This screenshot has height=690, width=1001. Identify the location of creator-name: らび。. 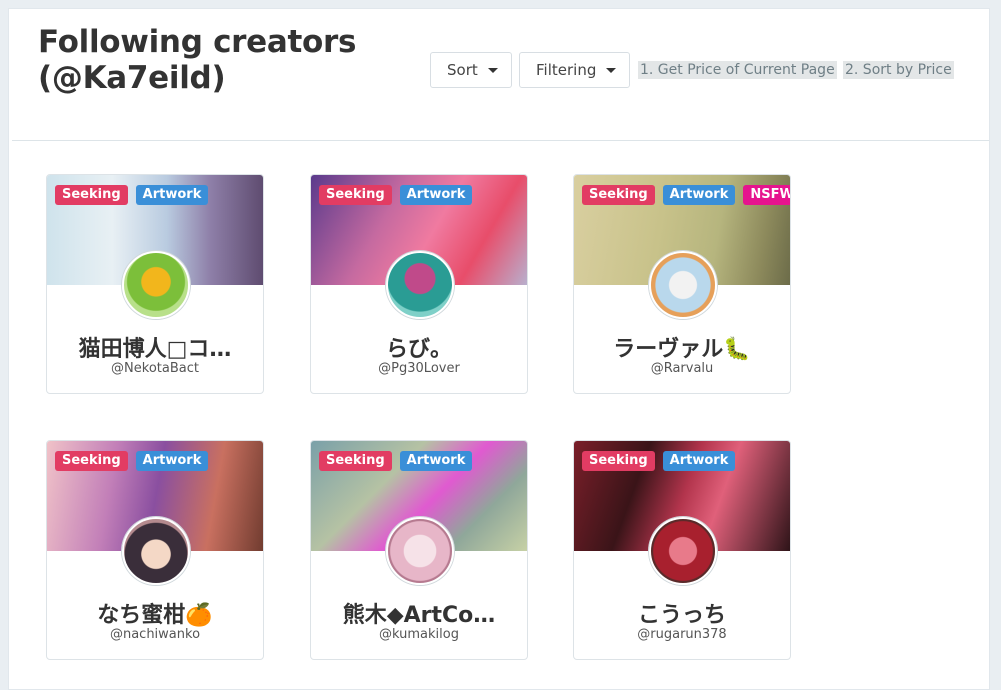
(418, 349).